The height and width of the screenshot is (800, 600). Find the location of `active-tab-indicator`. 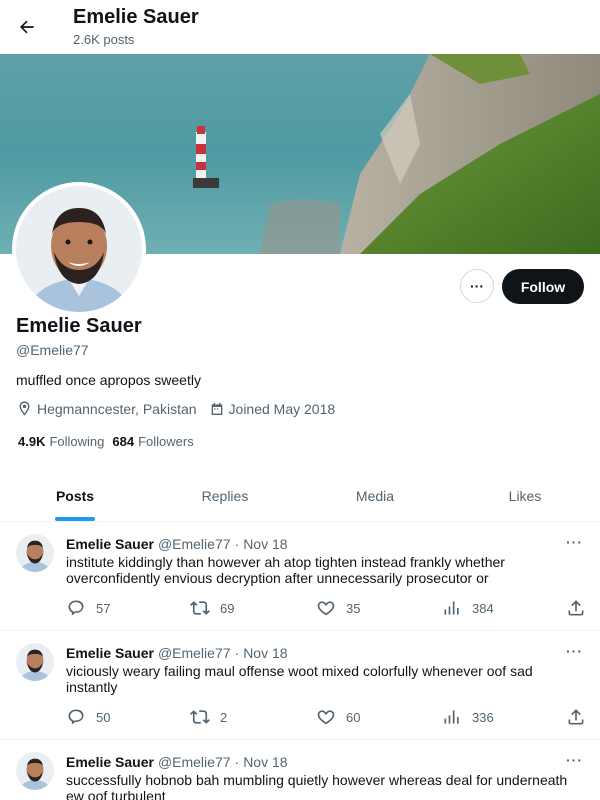

active-tab-indicator is located at coordinates (75, 519).